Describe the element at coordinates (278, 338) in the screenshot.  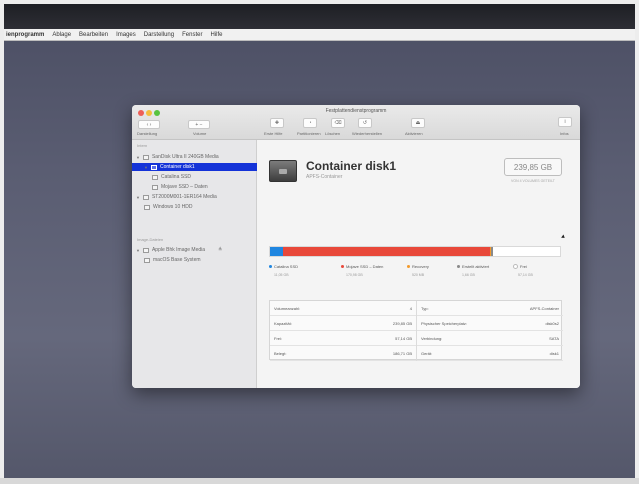
I see `info-label: Frei:` at that location.